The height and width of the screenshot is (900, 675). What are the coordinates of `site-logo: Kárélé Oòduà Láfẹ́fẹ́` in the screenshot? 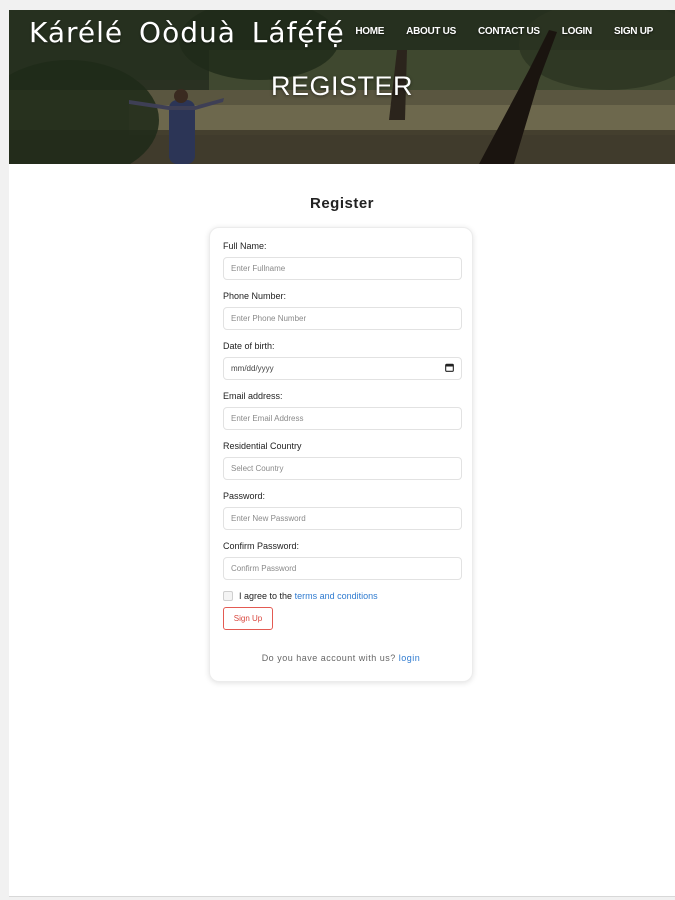 It's located at (187, 32).